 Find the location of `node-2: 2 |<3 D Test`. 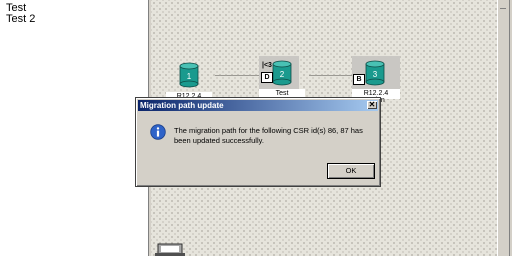

node-2: 2 |<3 D Test is located at coordinates (285, 79).